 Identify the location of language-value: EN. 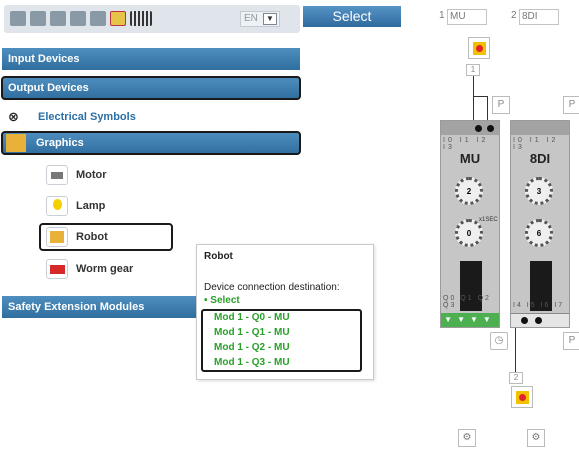
(251, 18).